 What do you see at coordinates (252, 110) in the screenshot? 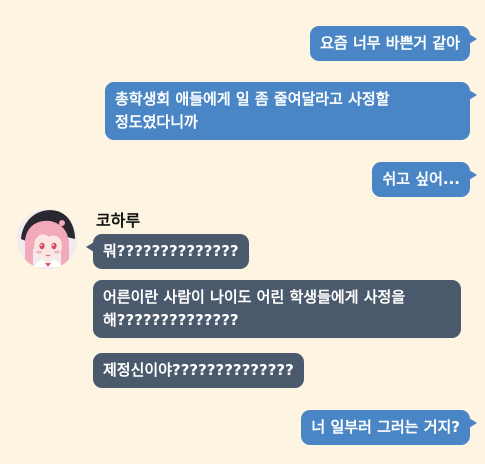
I see `message-text: 총학생회 애들에게 일 좀 줄여달라고 사정할 정도였다니까` at bounding box center [252, 110].